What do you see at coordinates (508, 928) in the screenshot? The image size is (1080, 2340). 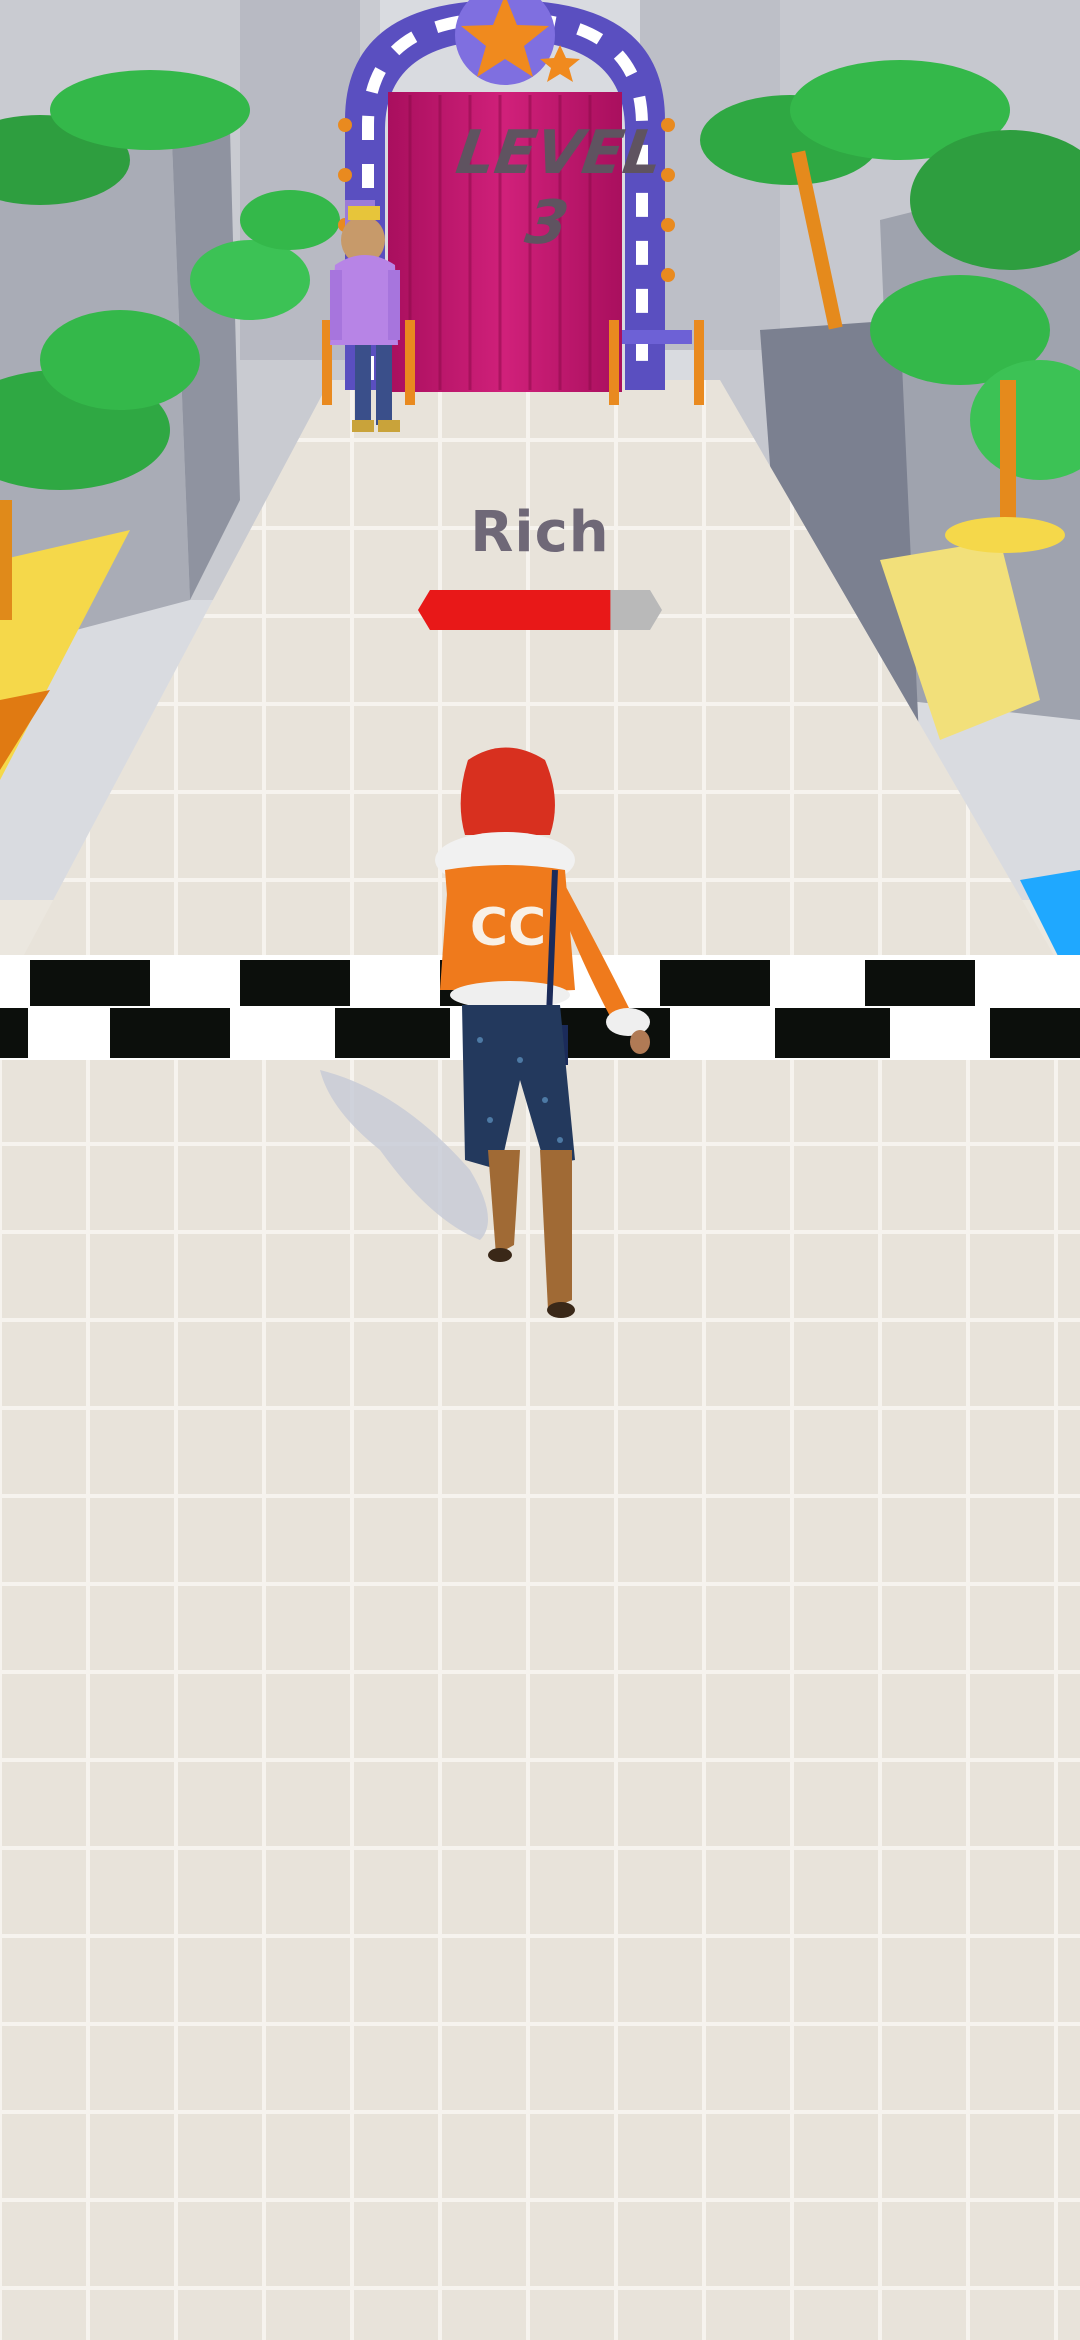 I see `svg-text: CC` at bounding box center [508, 928].